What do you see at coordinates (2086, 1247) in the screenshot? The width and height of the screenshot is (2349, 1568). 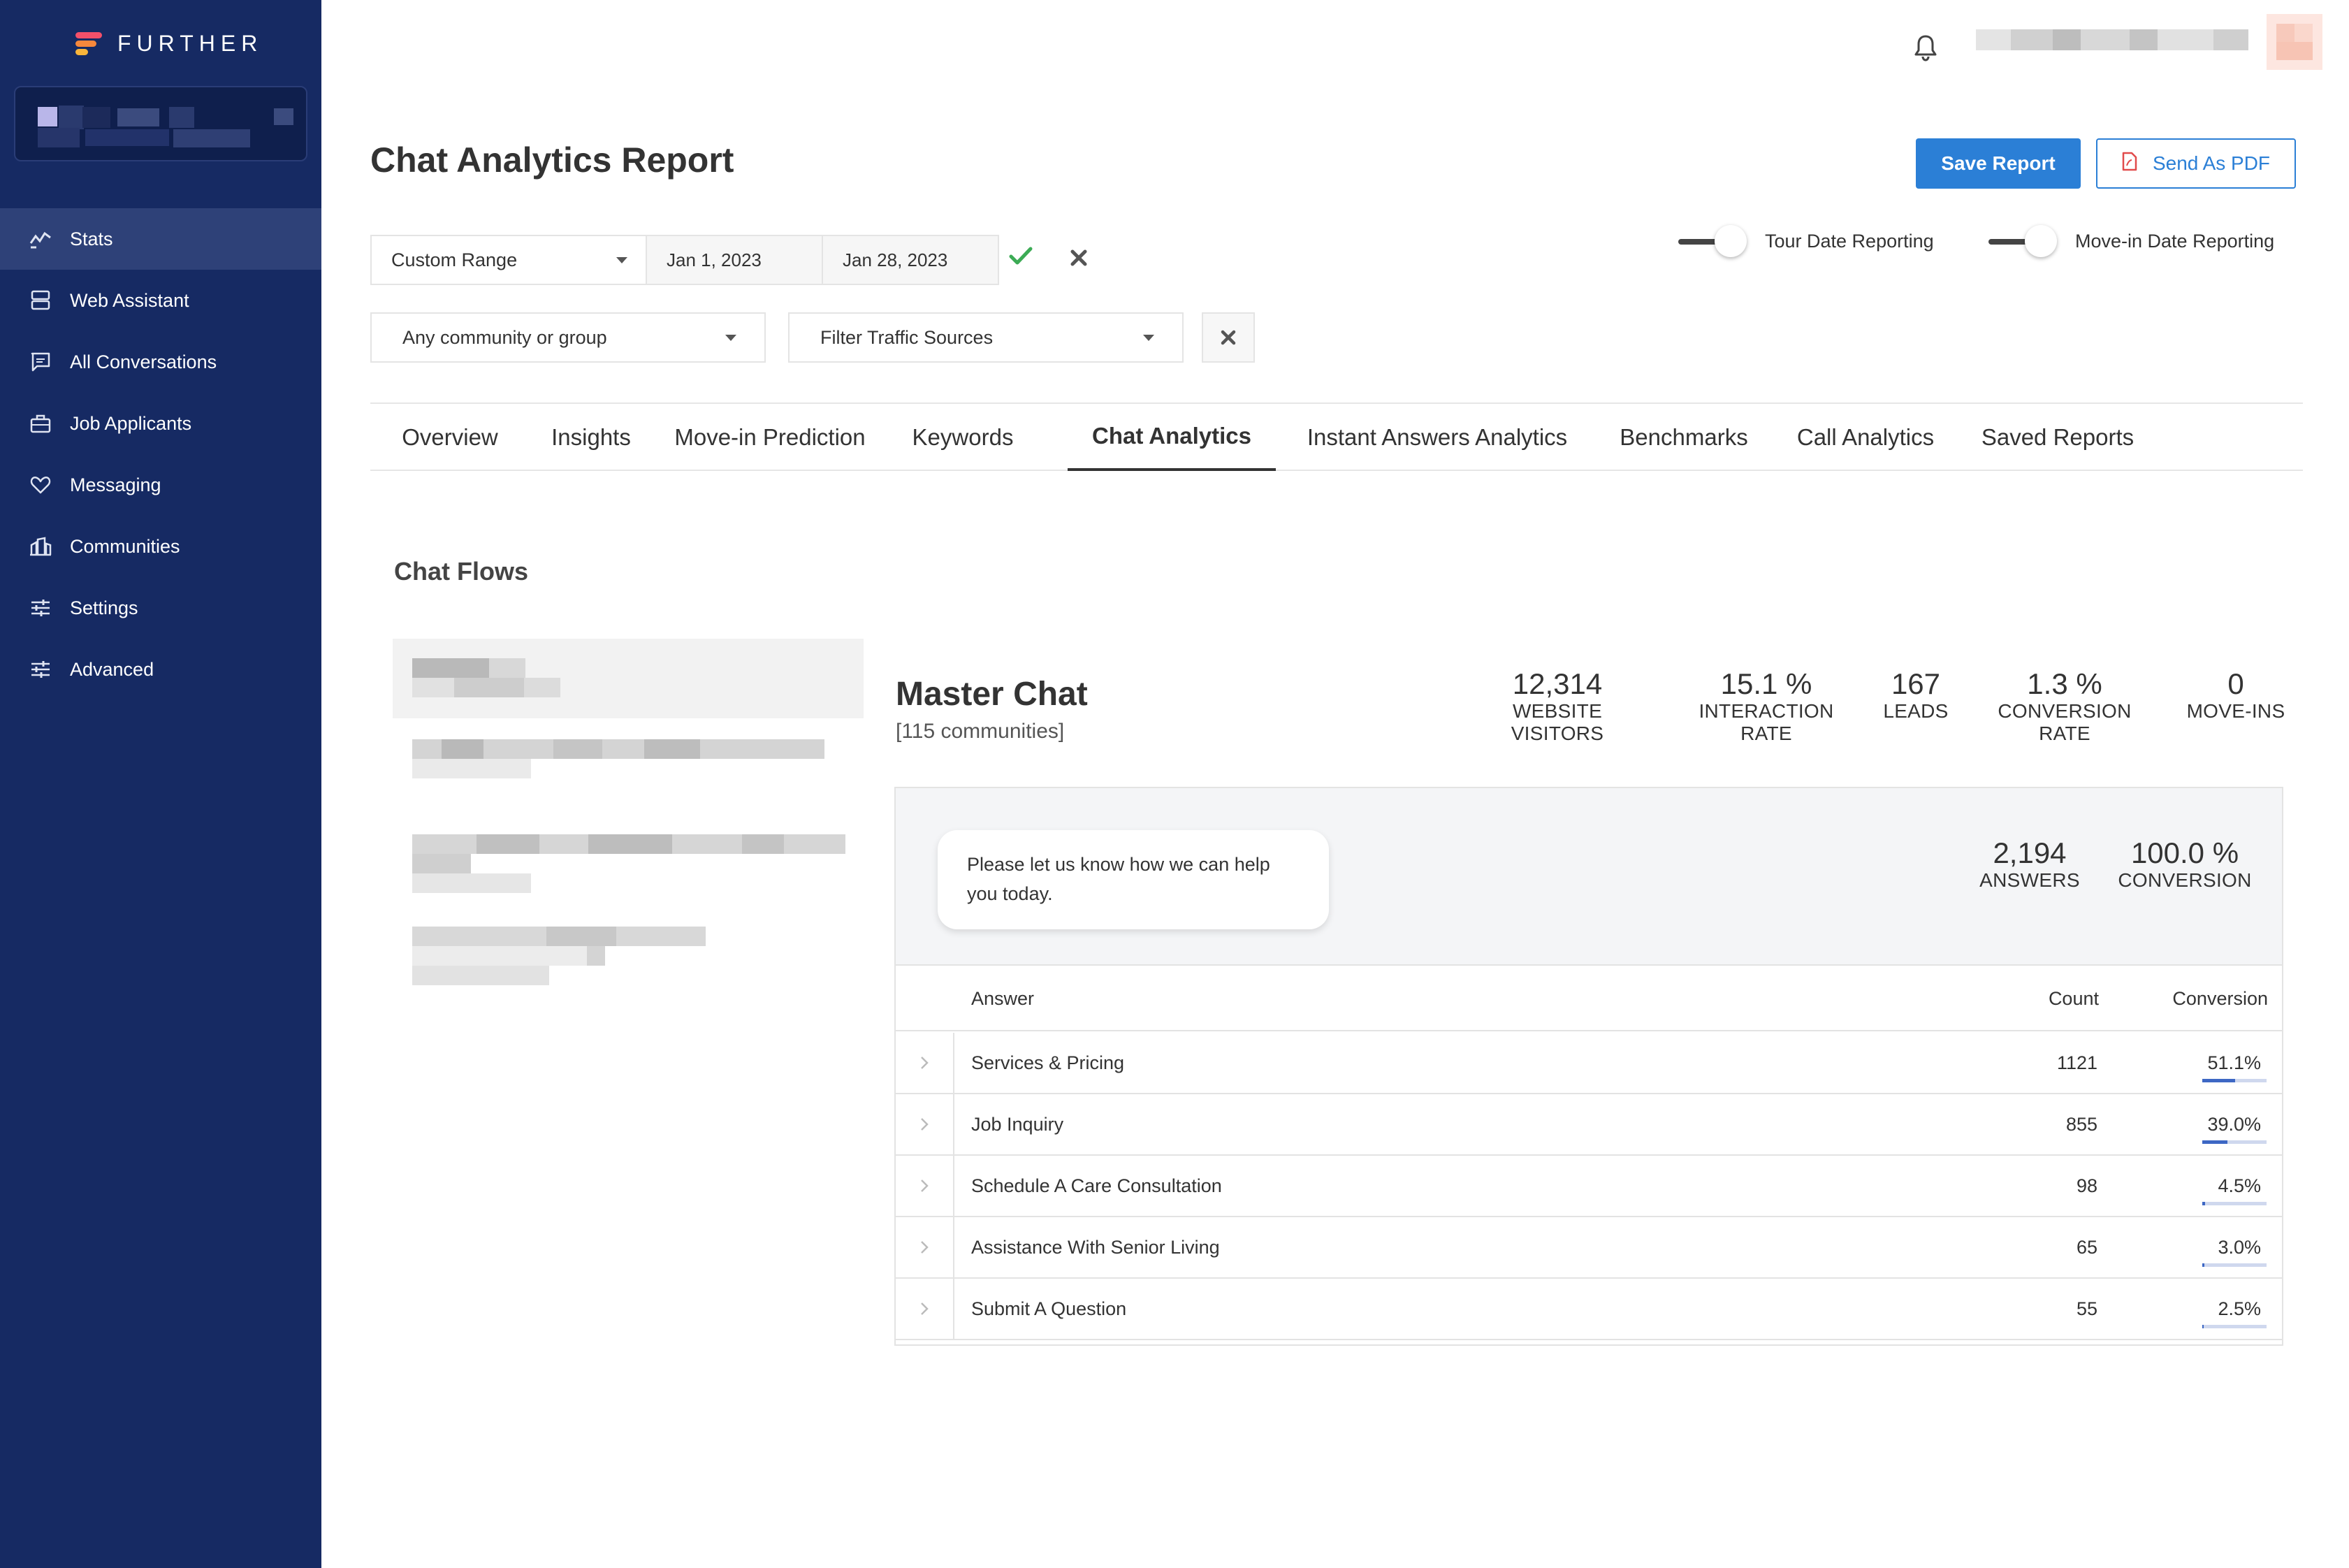 I see `count-cell: 65` at bounding box center [2086, 1247].